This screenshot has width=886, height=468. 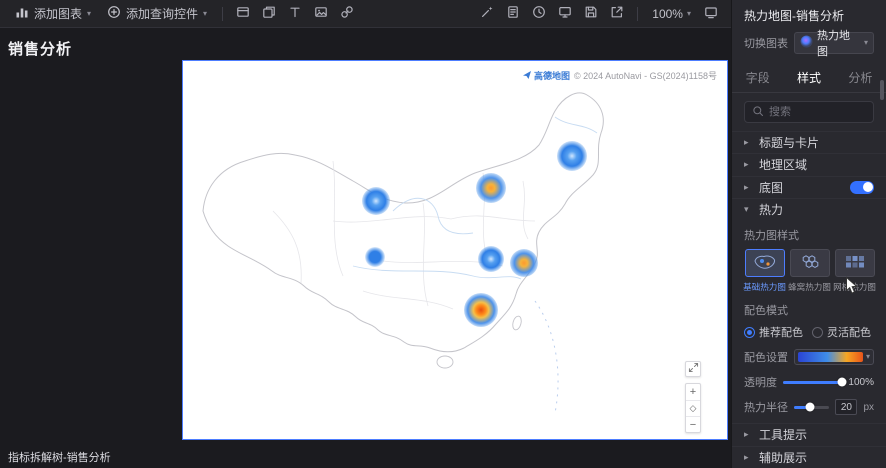 I want to click on section-tooltip: ▸ 工具提示, so click(x=809, y=434).